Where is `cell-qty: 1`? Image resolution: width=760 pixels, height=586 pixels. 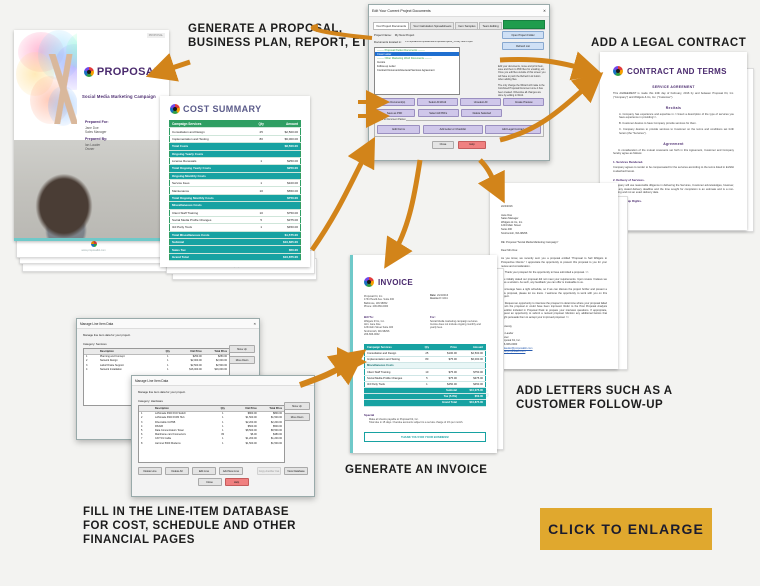
cell-qty: 1 is located at coordinates (168, 369).